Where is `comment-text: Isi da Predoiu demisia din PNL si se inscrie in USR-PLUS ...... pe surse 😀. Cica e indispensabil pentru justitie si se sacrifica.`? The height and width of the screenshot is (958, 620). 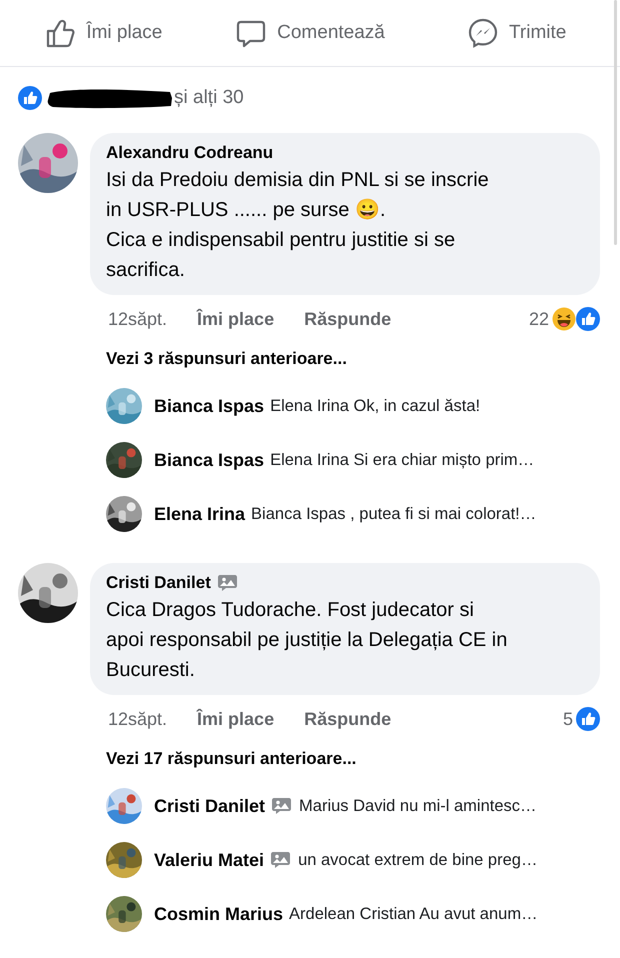
comment-text: Isi da Predoiu demisia din PNL si se inscrie in USR-PLUS ...... pe surse 😀. Cica e indispensabil pentru justitie si se sacrifica. is located at coordinates (298, 225).